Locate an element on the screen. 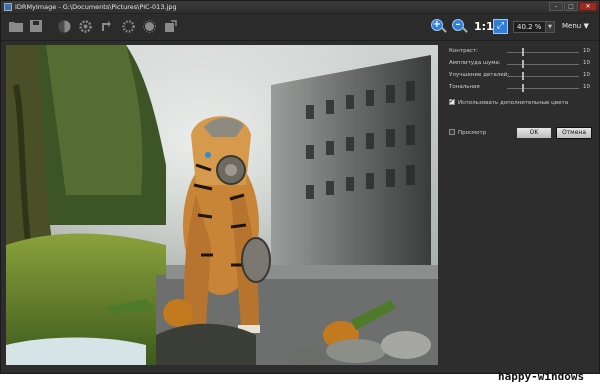  toolbar: + – 1:1 ⤢ 40.2 % ▼ Menu ▼ is located at coordinates (300, 28).